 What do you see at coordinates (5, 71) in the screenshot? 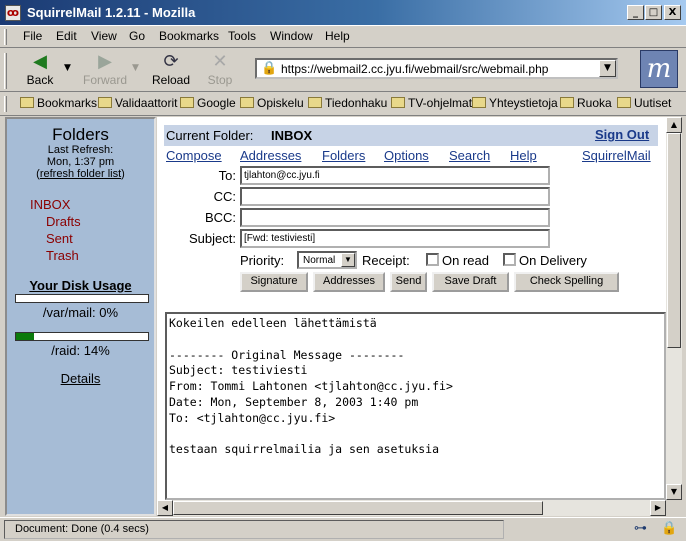
I see `toolbar-grip` at bounding box center [5, 71].